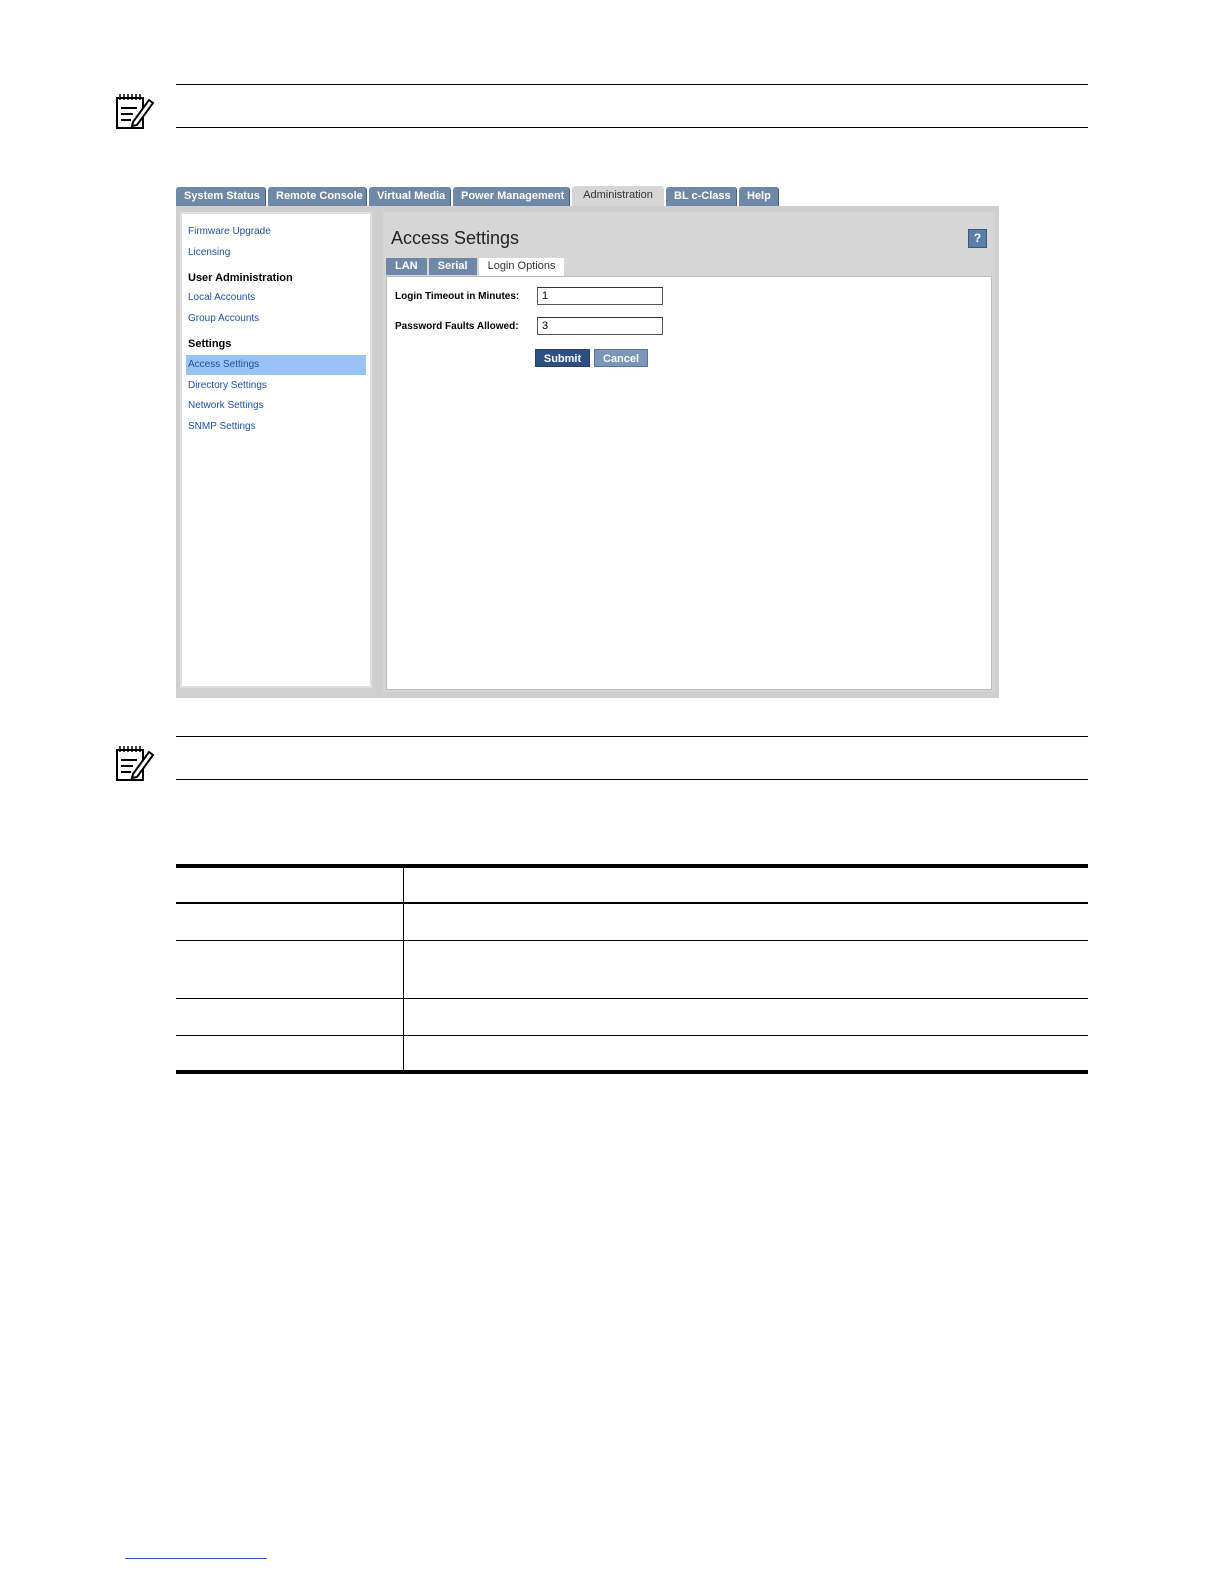 The image size is (1224, 1584). I want to click on sidebar-item-access-settings: Access Settings, so click(276, 365).